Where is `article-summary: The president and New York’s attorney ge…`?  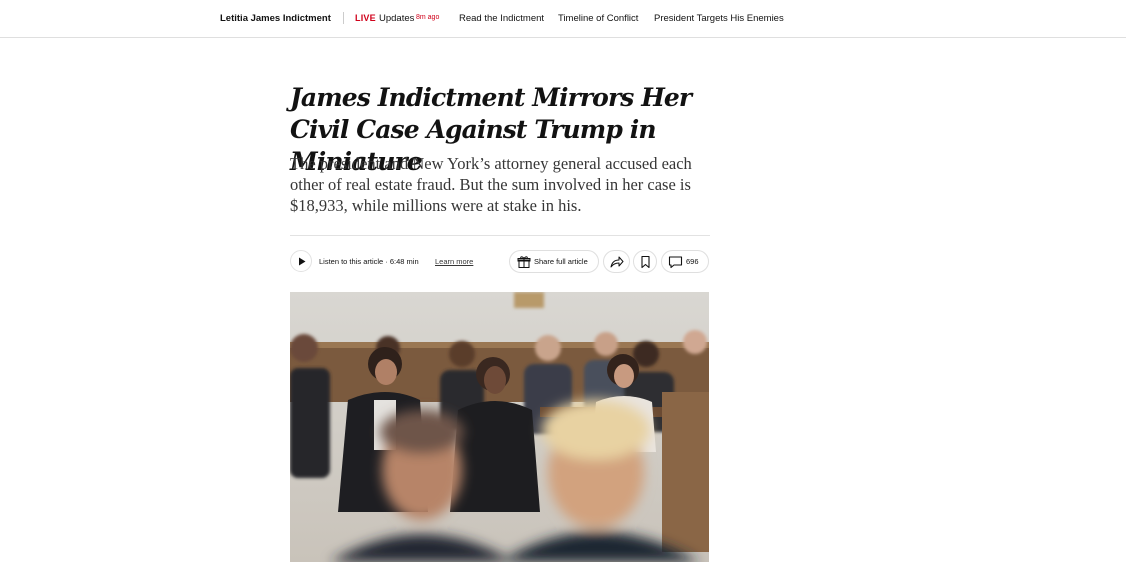
article-summary: The president and New York’s attorney ge… is located at coordinates (491, 184).